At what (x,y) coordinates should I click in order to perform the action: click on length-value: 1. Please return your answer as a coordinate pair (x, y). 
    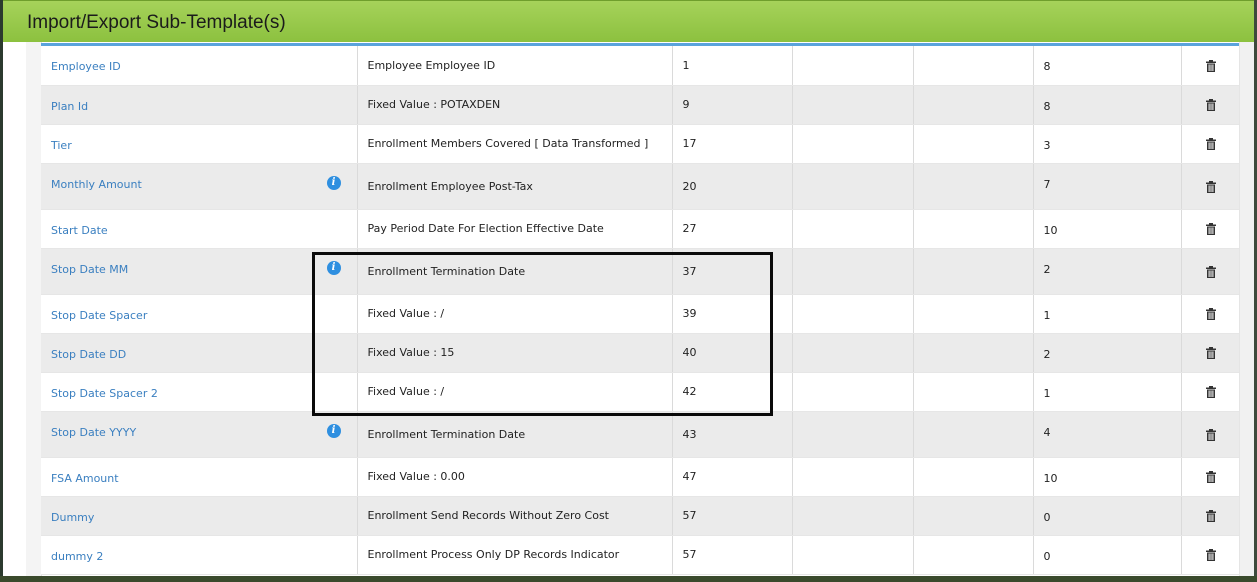
    Looking at the image, I should click on (1047, 315).